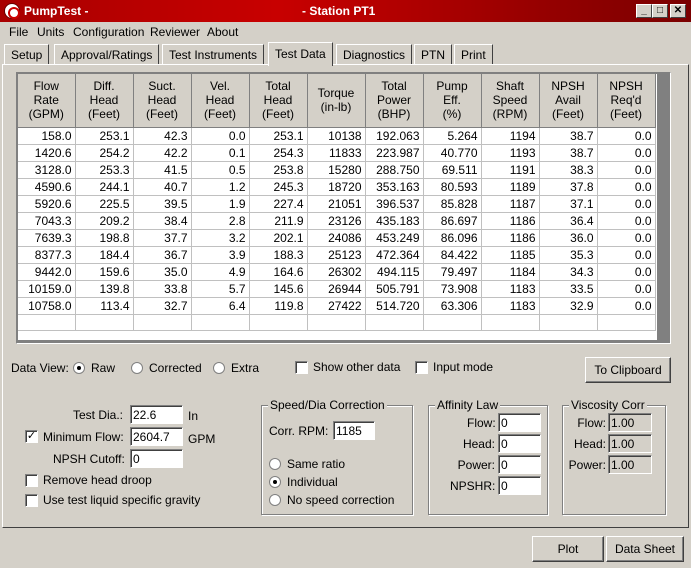 The image size is (691, 568). Describe the element at coordinates (104, 306) in the screenshot. I see `table-cell: 113.4` at that location.